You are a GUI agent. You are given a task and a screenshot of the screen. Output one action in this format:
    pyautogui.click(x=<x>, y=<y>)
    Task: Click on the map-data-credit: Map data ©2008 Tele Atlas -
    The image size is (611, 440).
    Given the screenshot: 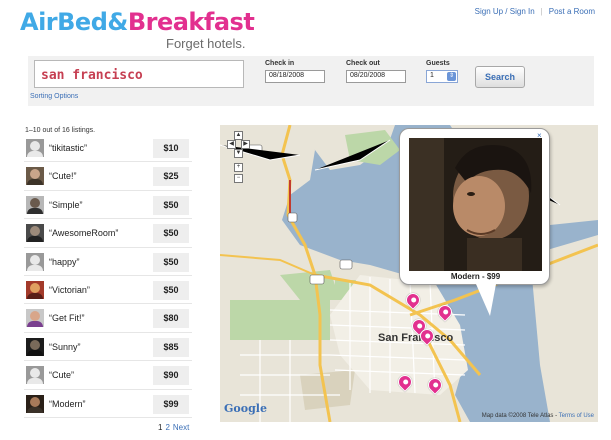 What is the action you would take?
    pyautogui.click(x=519, y=416)
    